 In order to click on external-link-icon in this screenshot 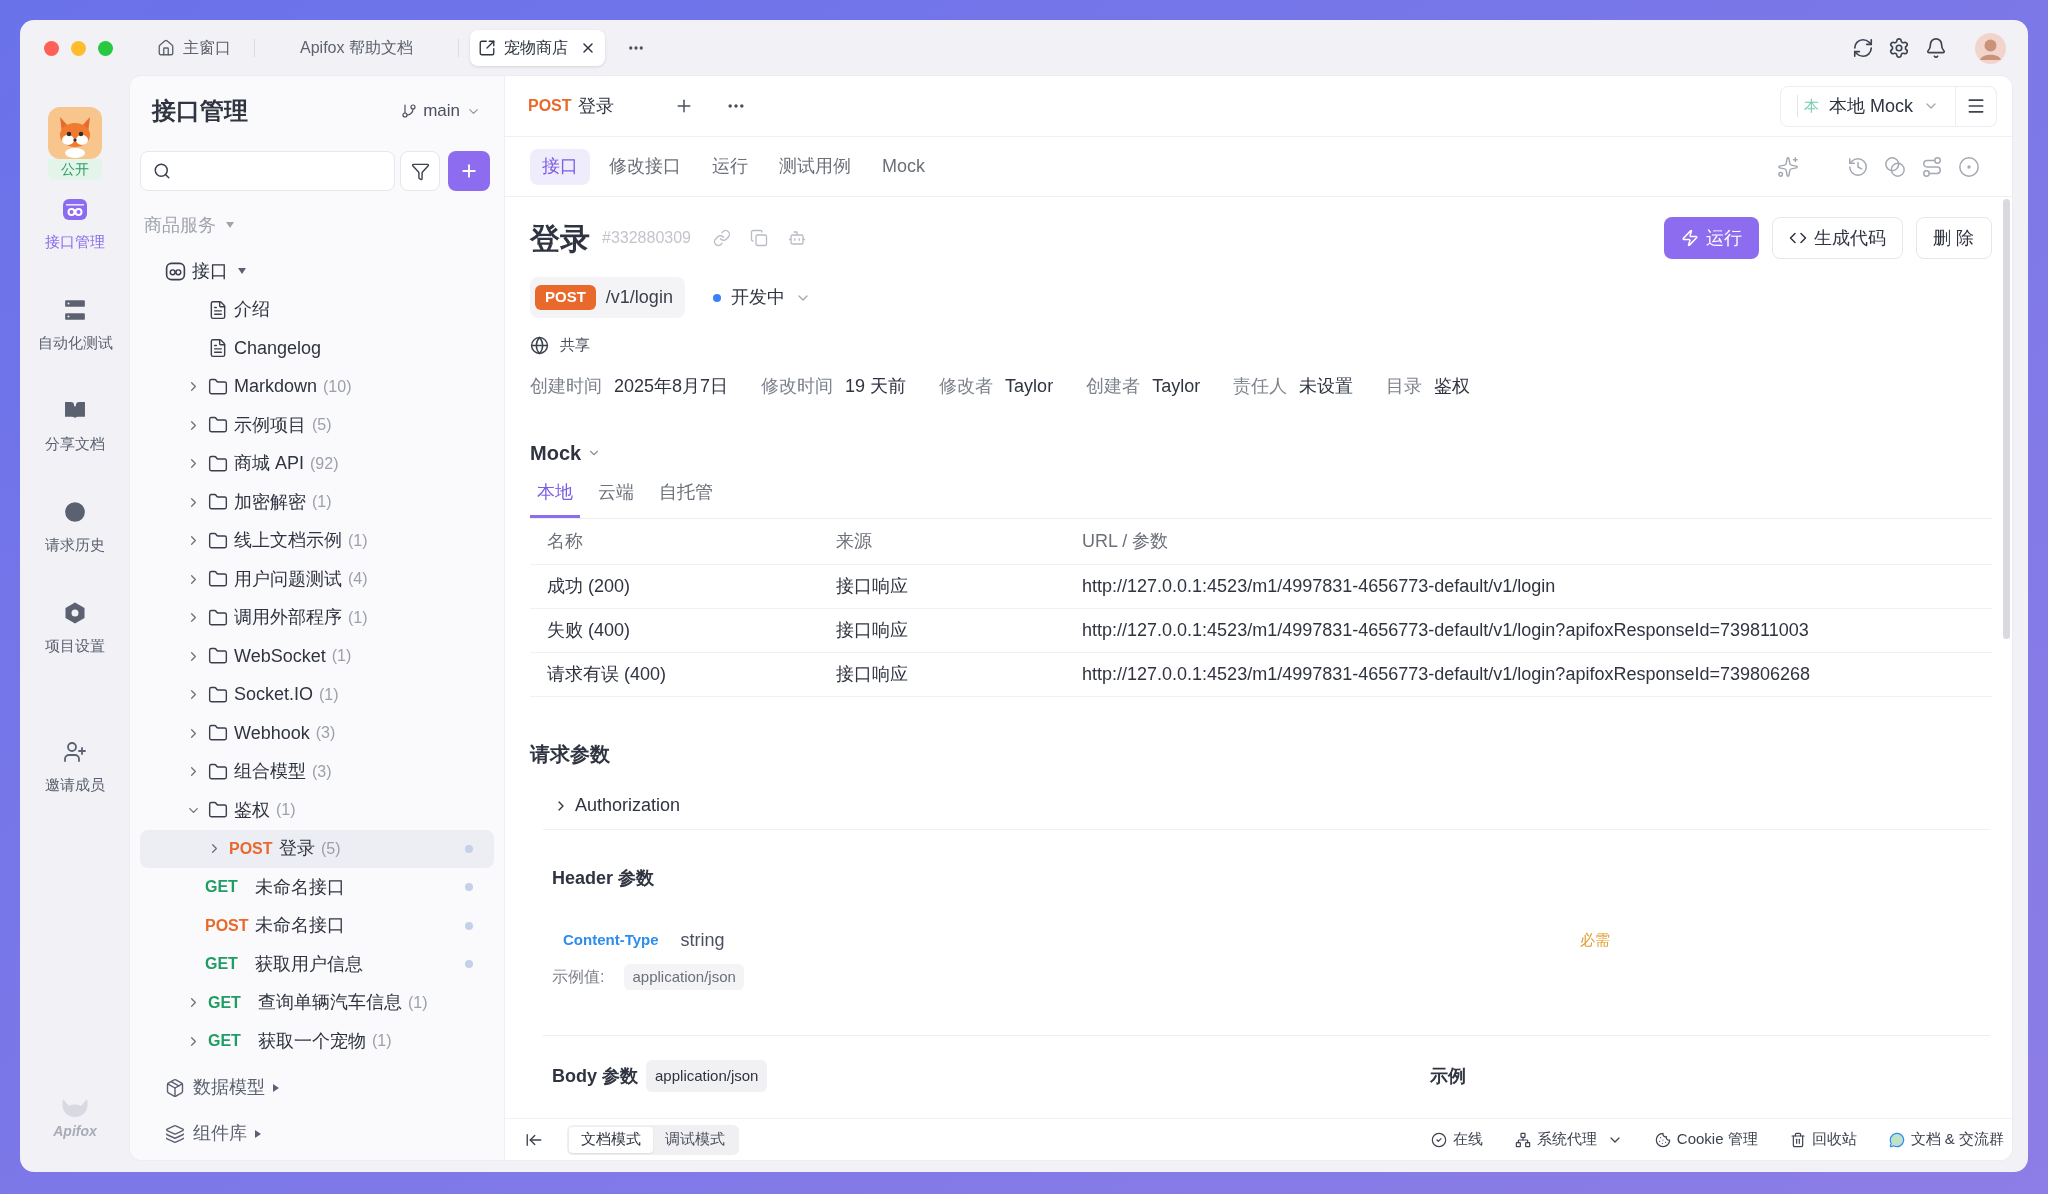, I will do `click(486, 48)`.